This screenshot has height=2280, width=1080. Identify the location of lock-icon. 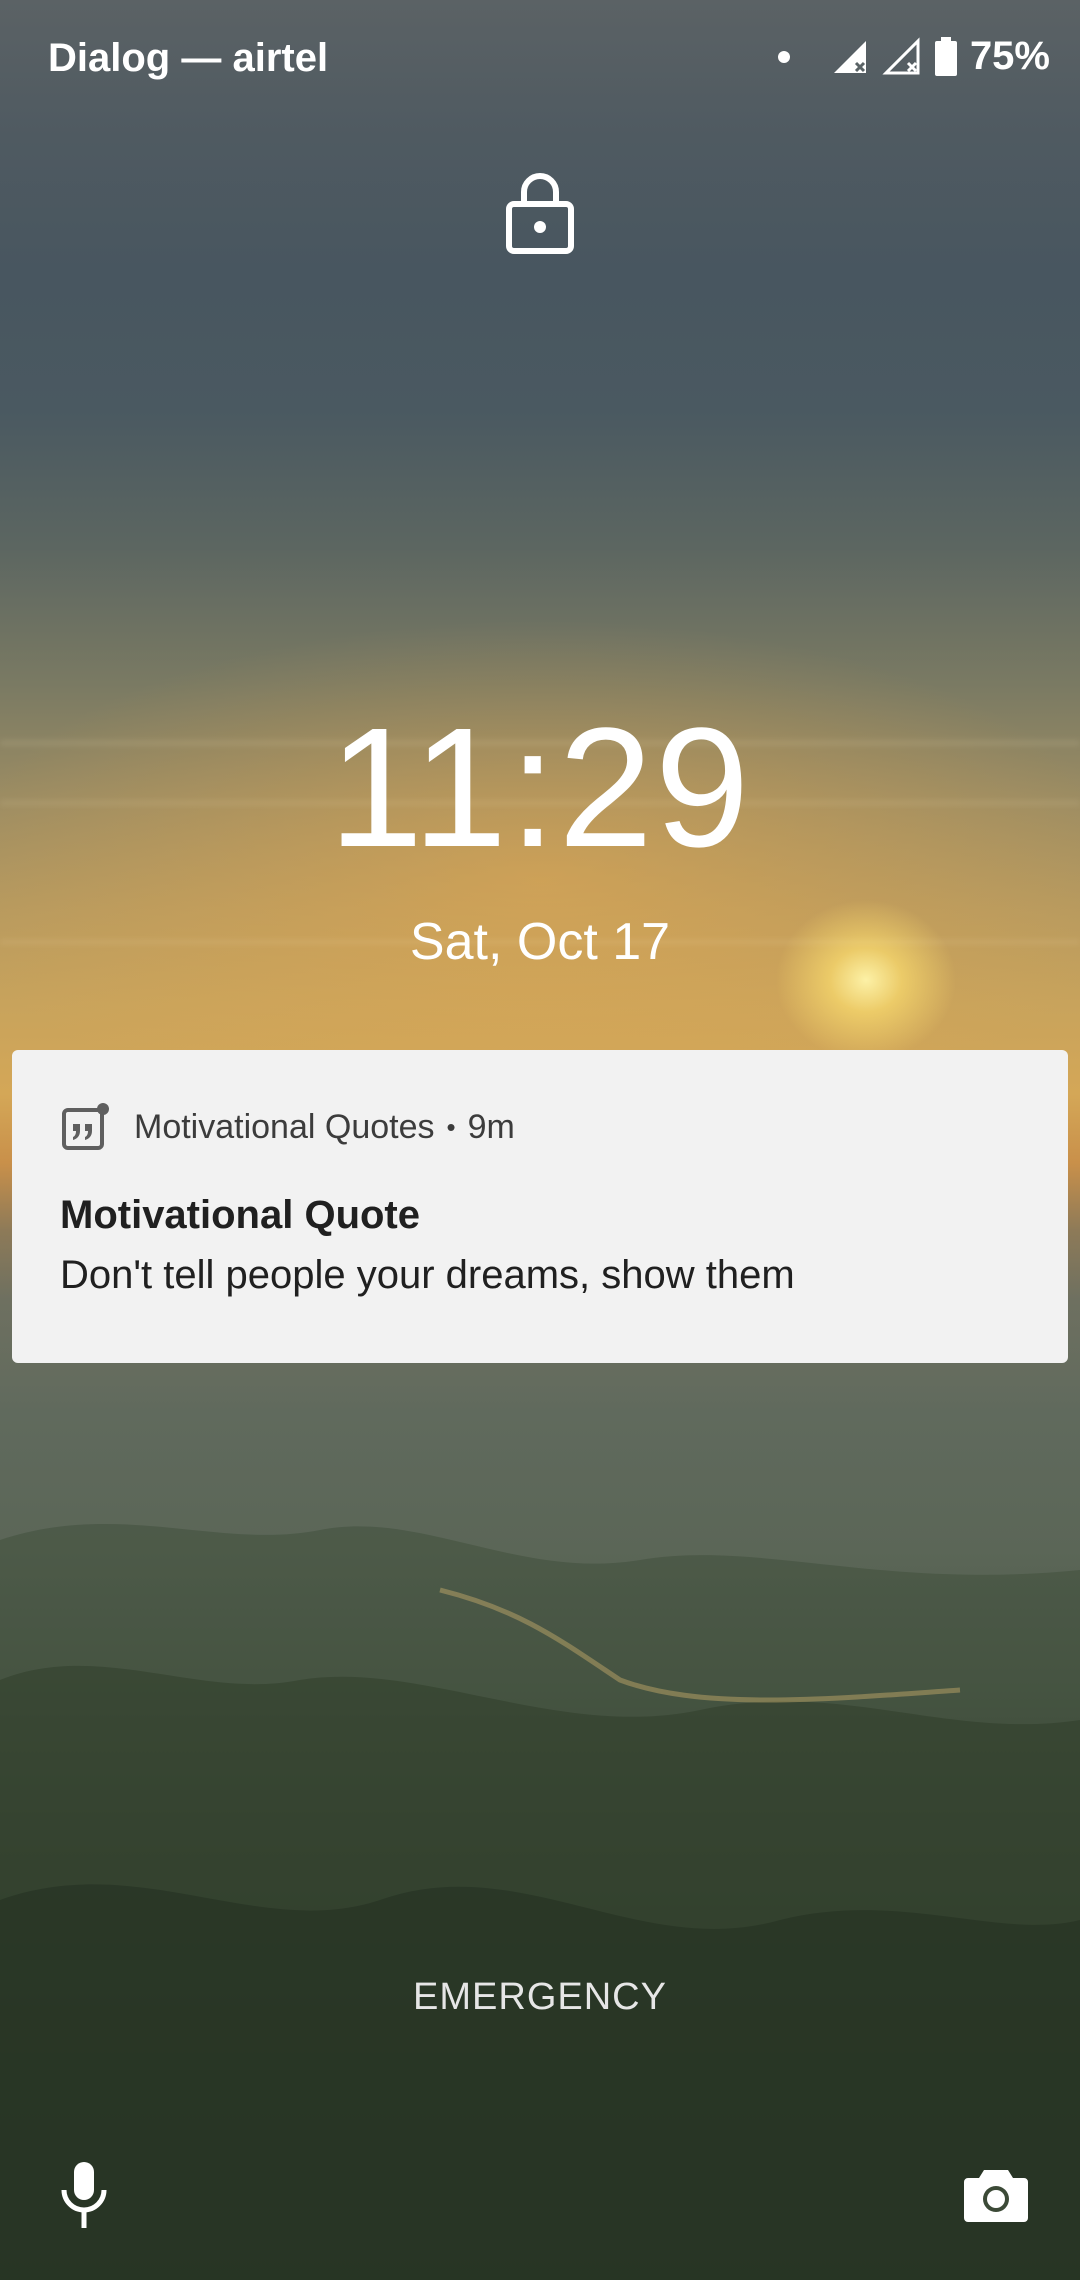
(540, 211).